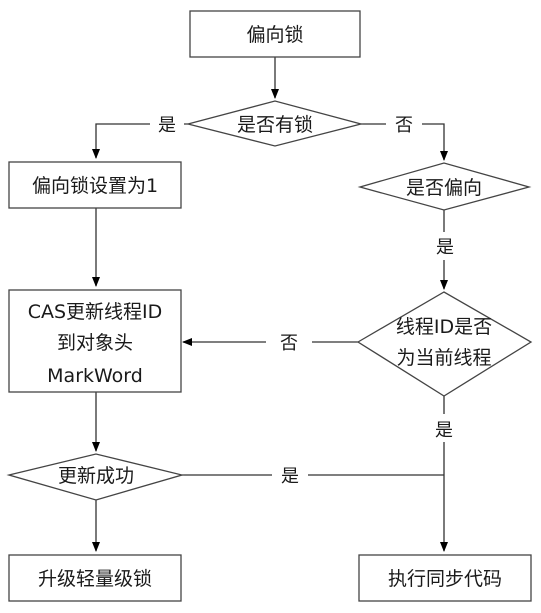 Image resolution: width=541 pixels, height=613 pixels. Describe the element at coordinates (445, 247) in the screenshot. I see `edge-label-is-biased-yes: 是` at that location.